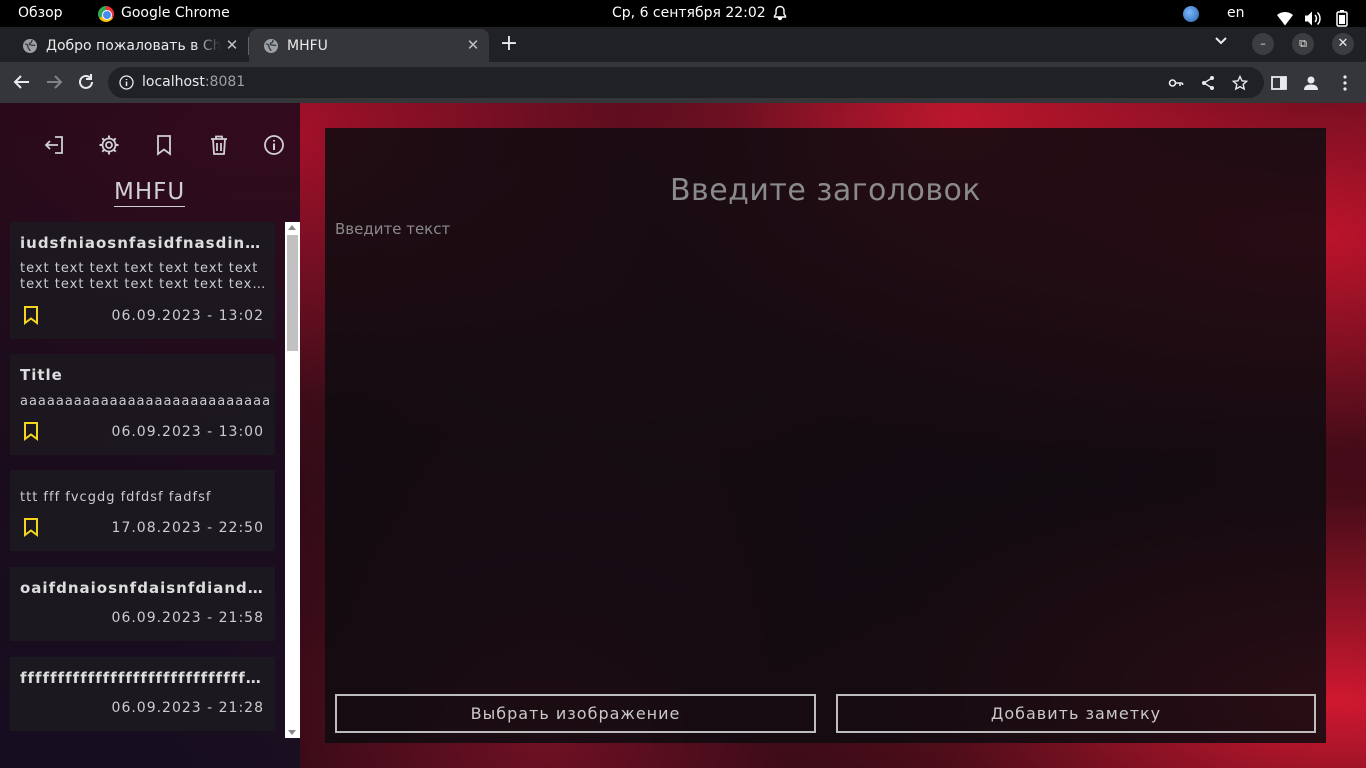 The height and width of the screenshot is (768, 1366). I want to click on choose-image-button: Выбрать изображение, so click(575, 713).